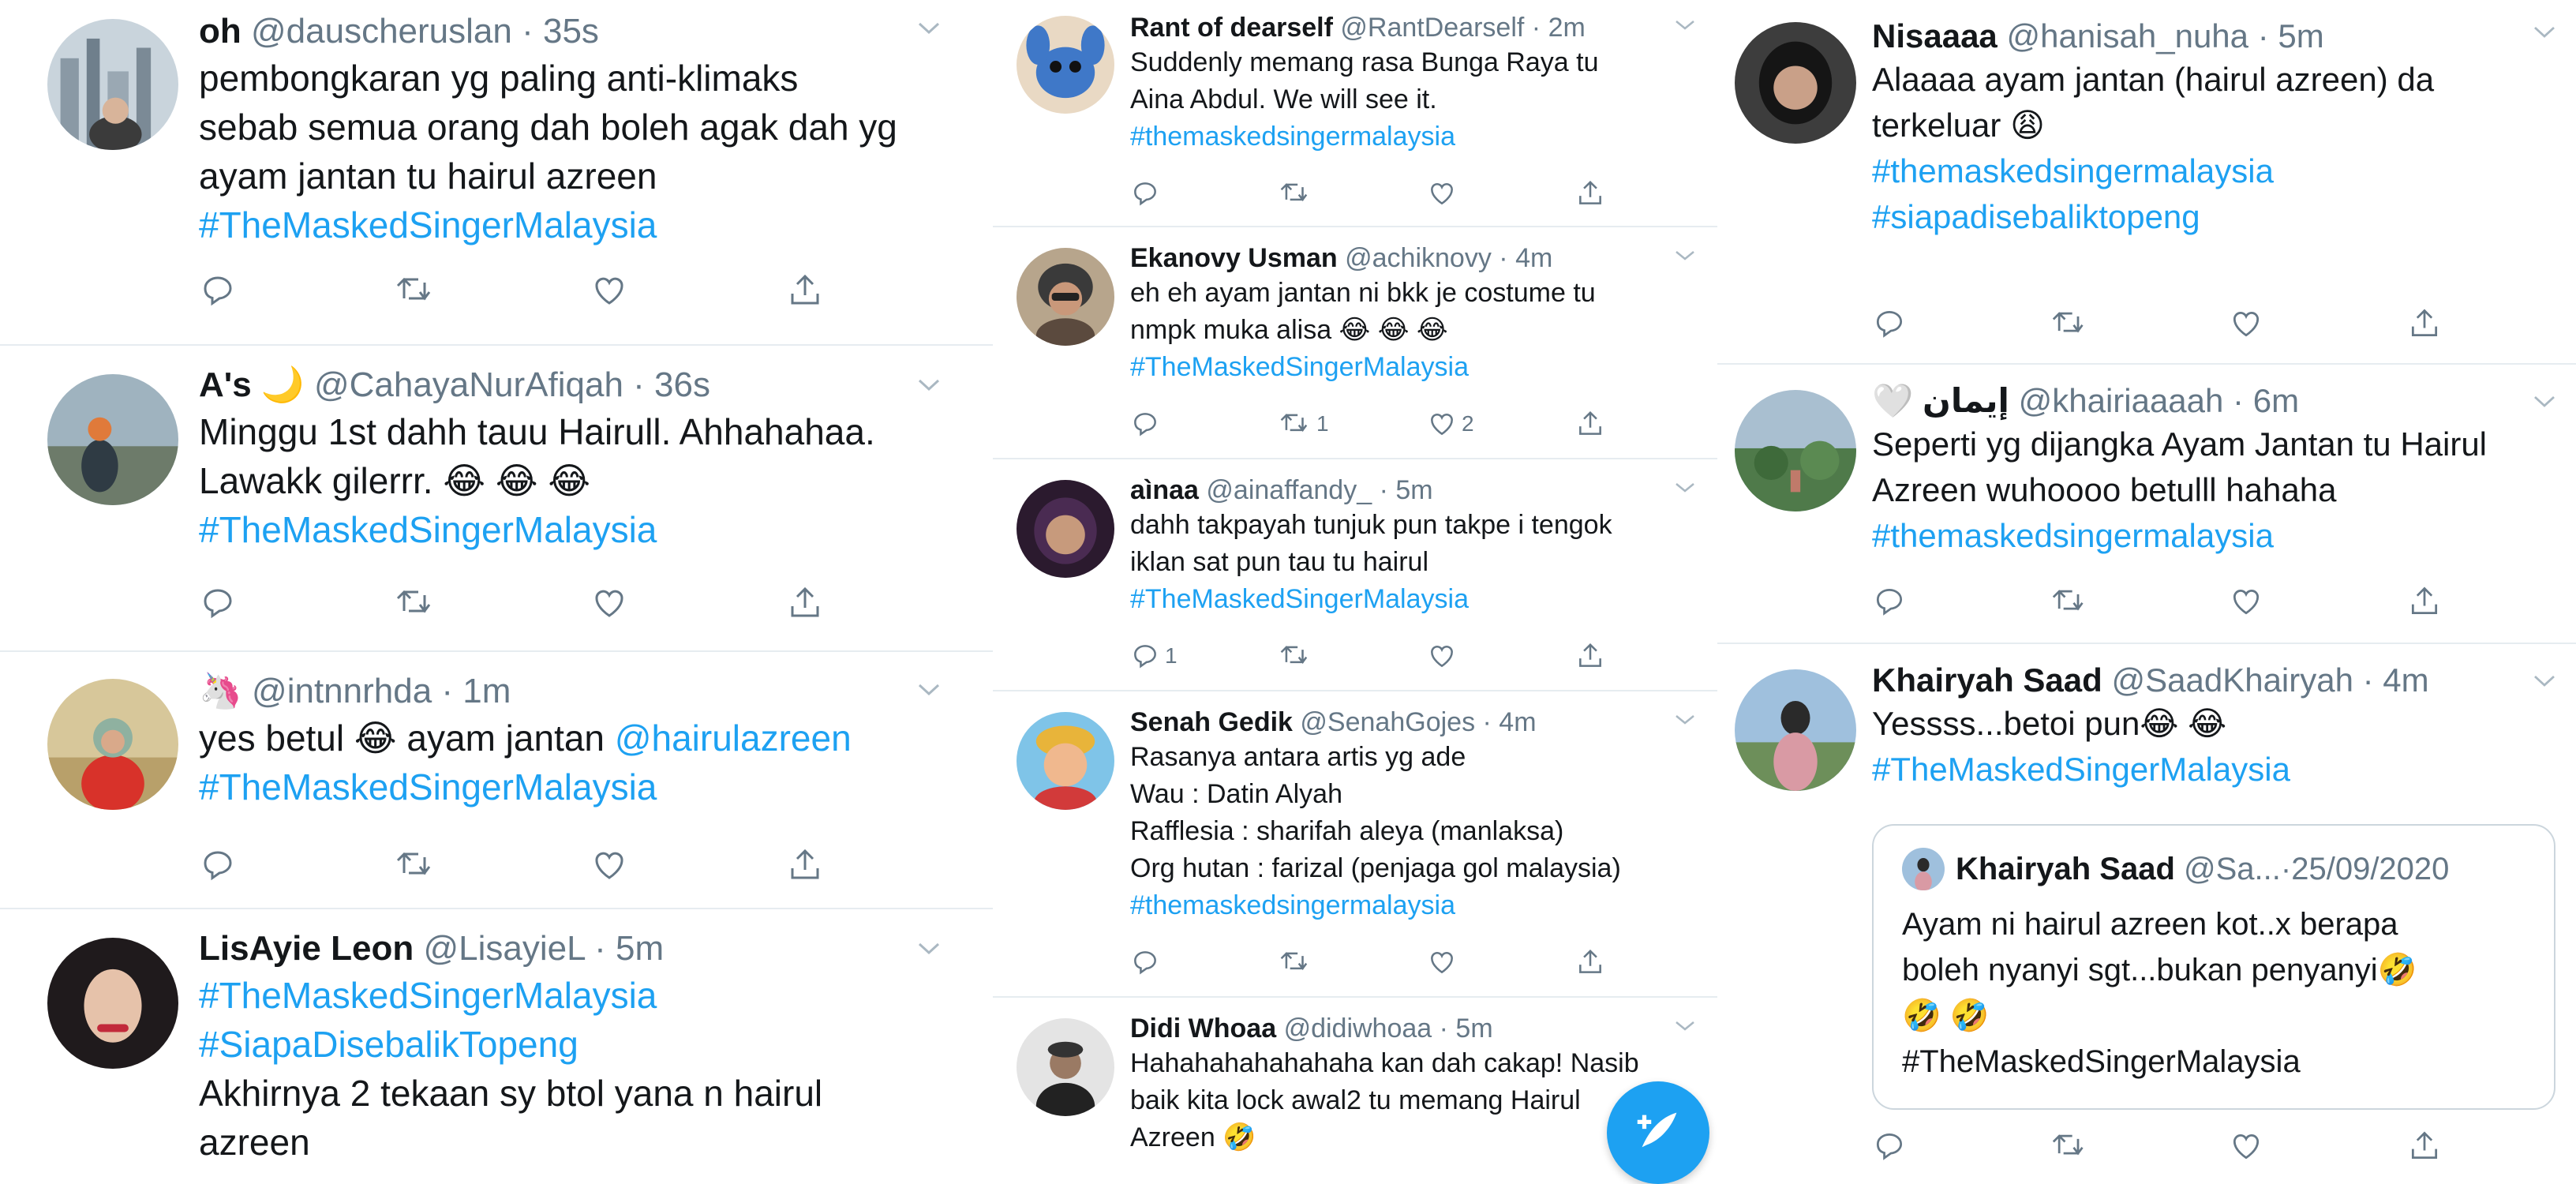 The height and width of the screenshot is (1184, 2576). I want to click on compose-tweet-button, so click(1658, 1132).